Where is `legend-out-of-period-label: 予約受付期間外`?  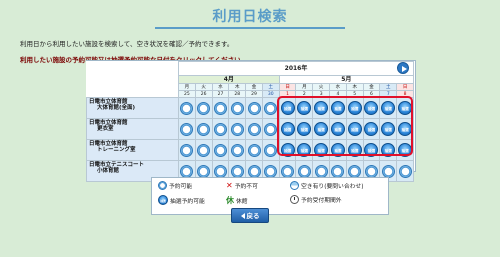 legend-out-of-period-label: 予約受付期間外 is located at coordinates (321, 201).